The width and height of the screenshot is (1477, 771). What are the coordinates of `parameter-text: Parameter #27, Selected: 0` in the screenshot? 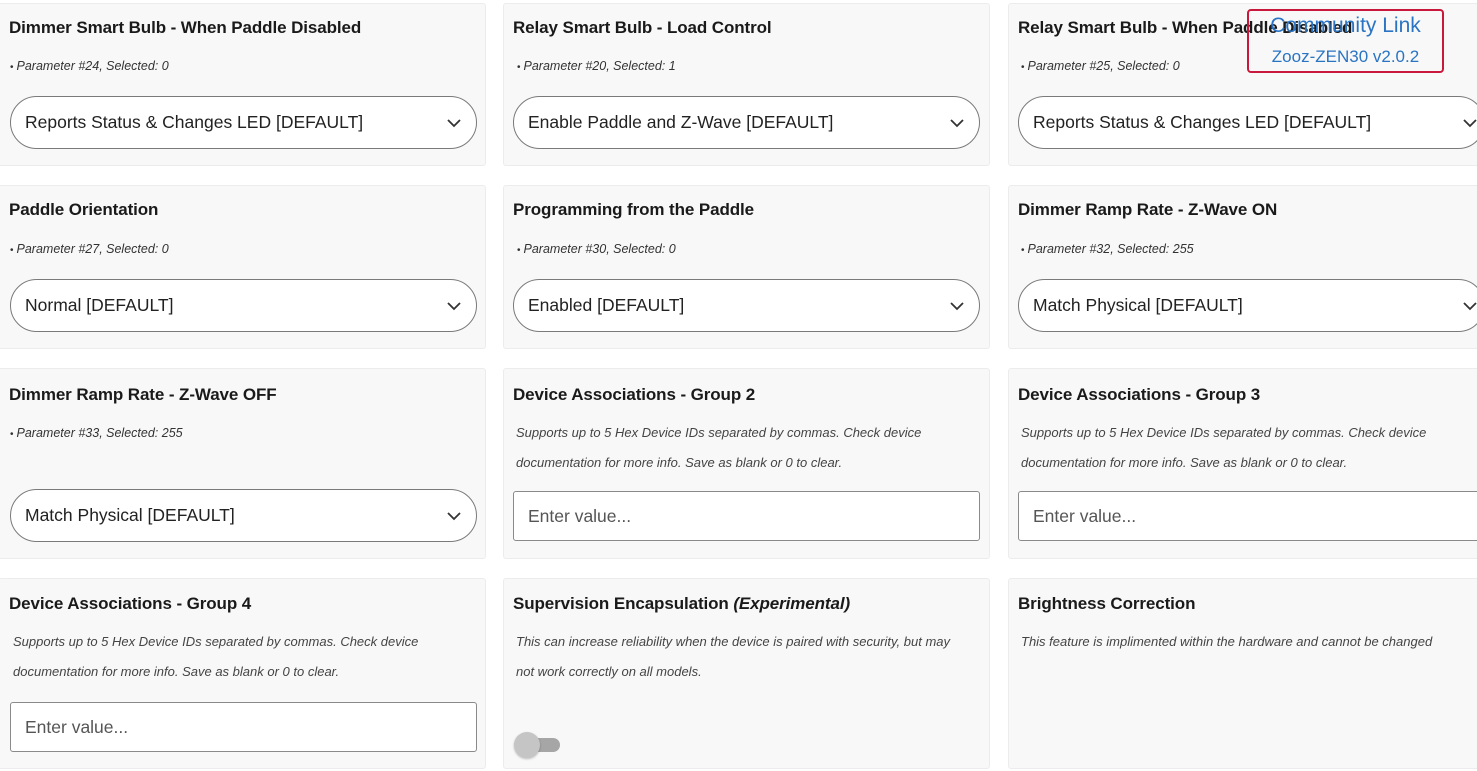 It's located at (92, 249).